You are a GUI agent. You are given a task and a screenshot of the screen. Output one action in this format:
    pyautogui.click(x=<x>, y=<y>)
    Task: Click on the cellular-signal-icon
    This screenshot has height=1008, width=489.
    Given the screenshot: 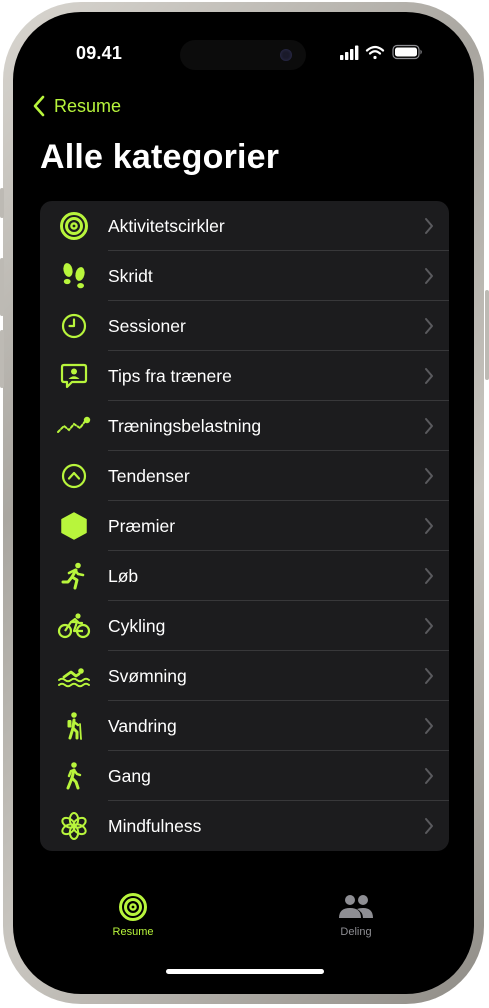 What is the action you would take?
    pyautogui.click(x=349, y=52)
    